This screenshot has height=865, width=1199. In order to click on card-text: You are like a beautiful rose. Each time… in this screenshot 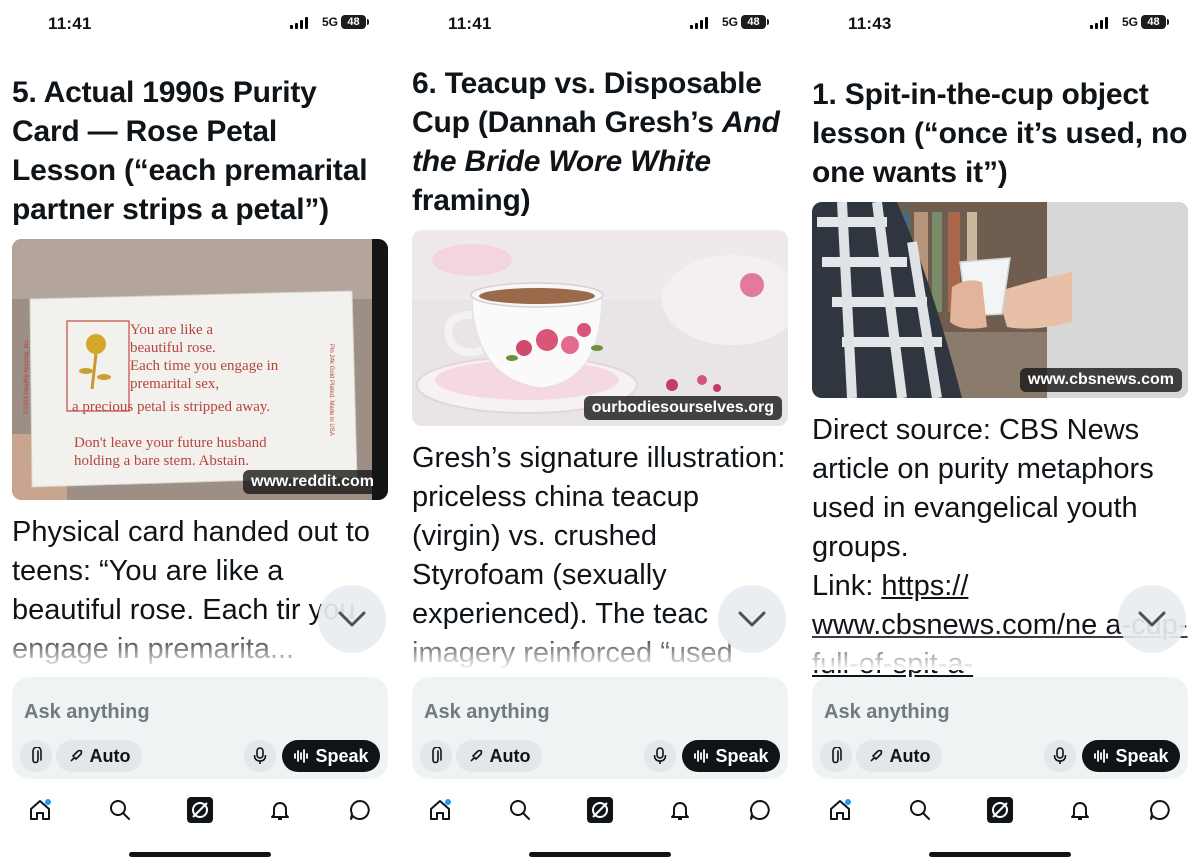, I will do `click(204, 357)`.